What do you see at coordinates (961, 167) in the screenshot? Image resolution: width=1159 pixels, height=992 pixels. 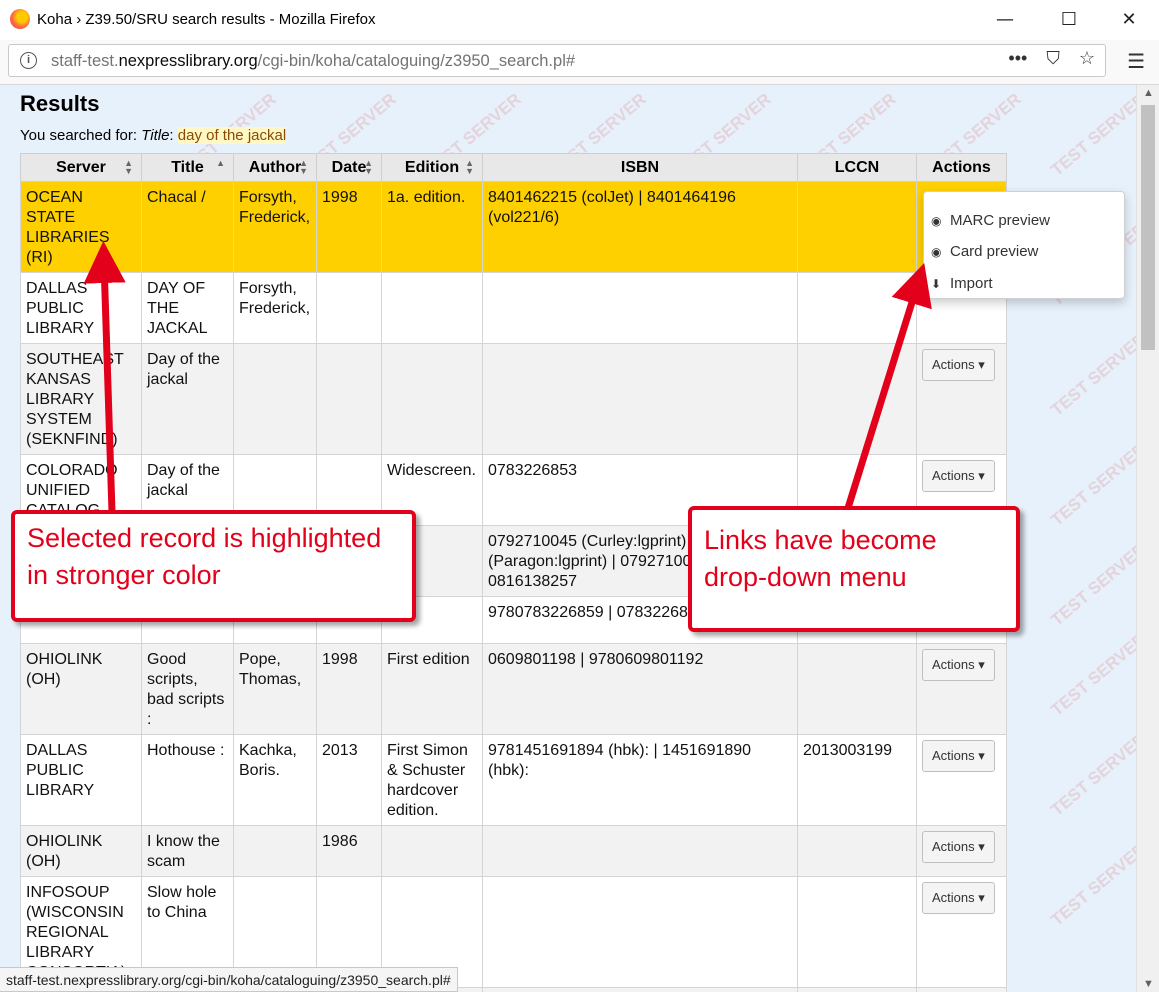 I see `header-actions: Actions` at bounding box center [961, 167].